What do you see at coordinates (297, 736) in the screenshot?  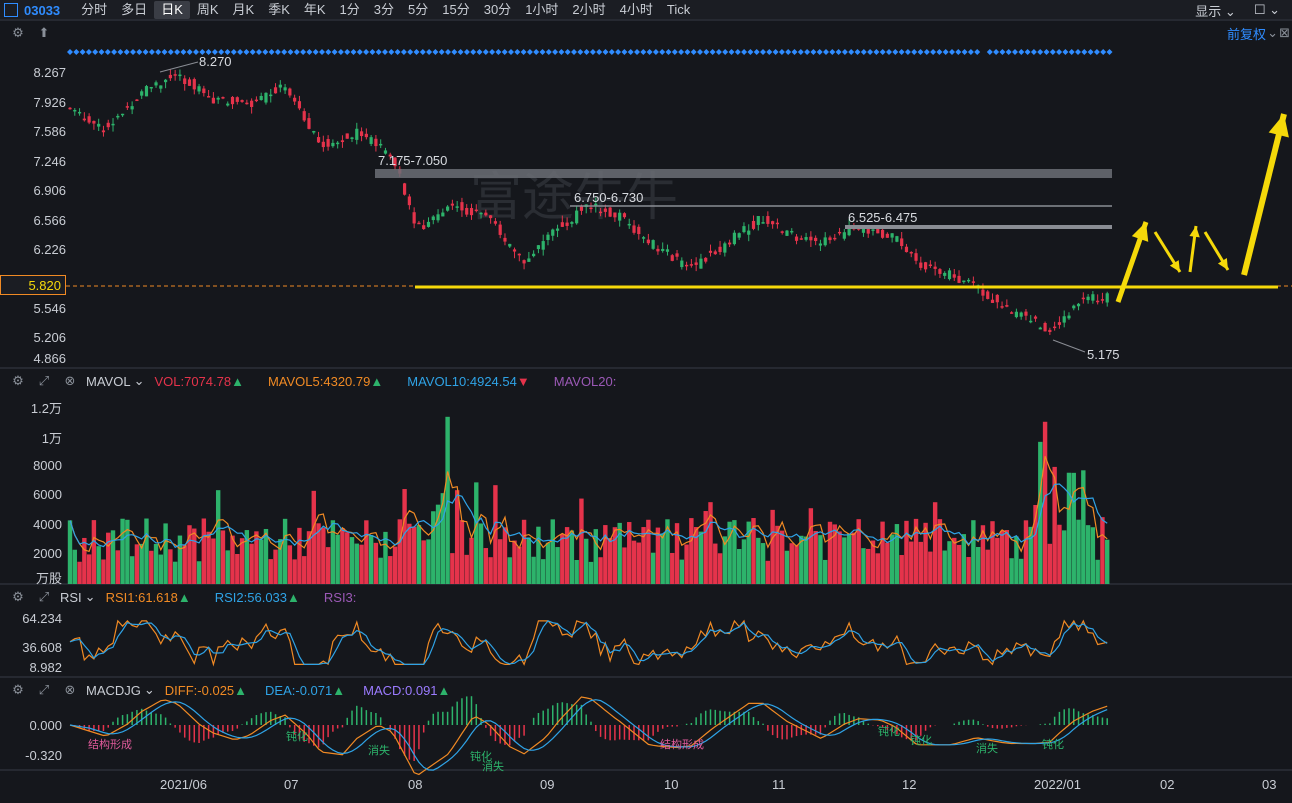 I see `macd-annotation: 钝化` at bounding box center [297, 736].